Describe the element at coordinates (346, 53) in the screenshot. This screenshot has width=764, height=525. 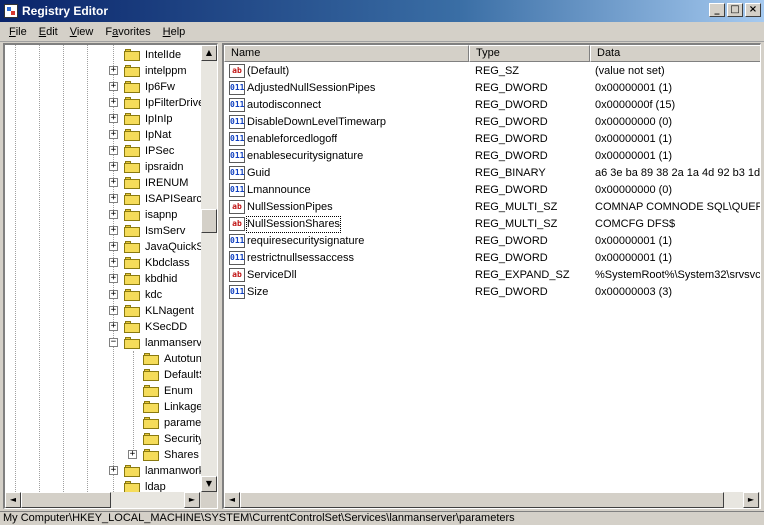
I see `column-header-name: Name` at that location.